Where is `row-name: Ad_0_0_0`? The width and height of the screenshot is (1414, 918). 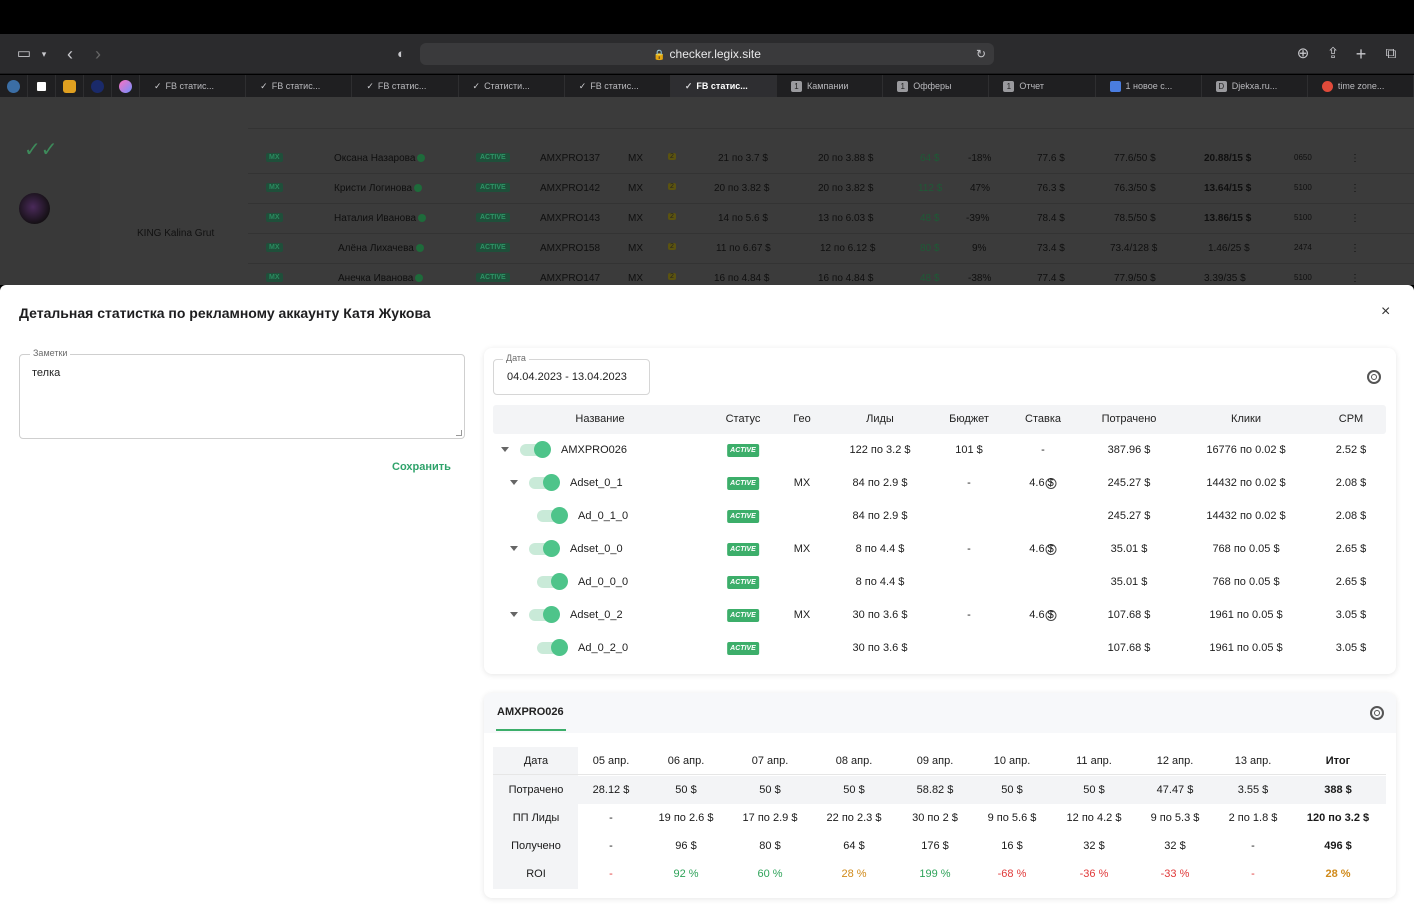
row-name: Ad_0_0_0 is located at coordinates (603, 582).